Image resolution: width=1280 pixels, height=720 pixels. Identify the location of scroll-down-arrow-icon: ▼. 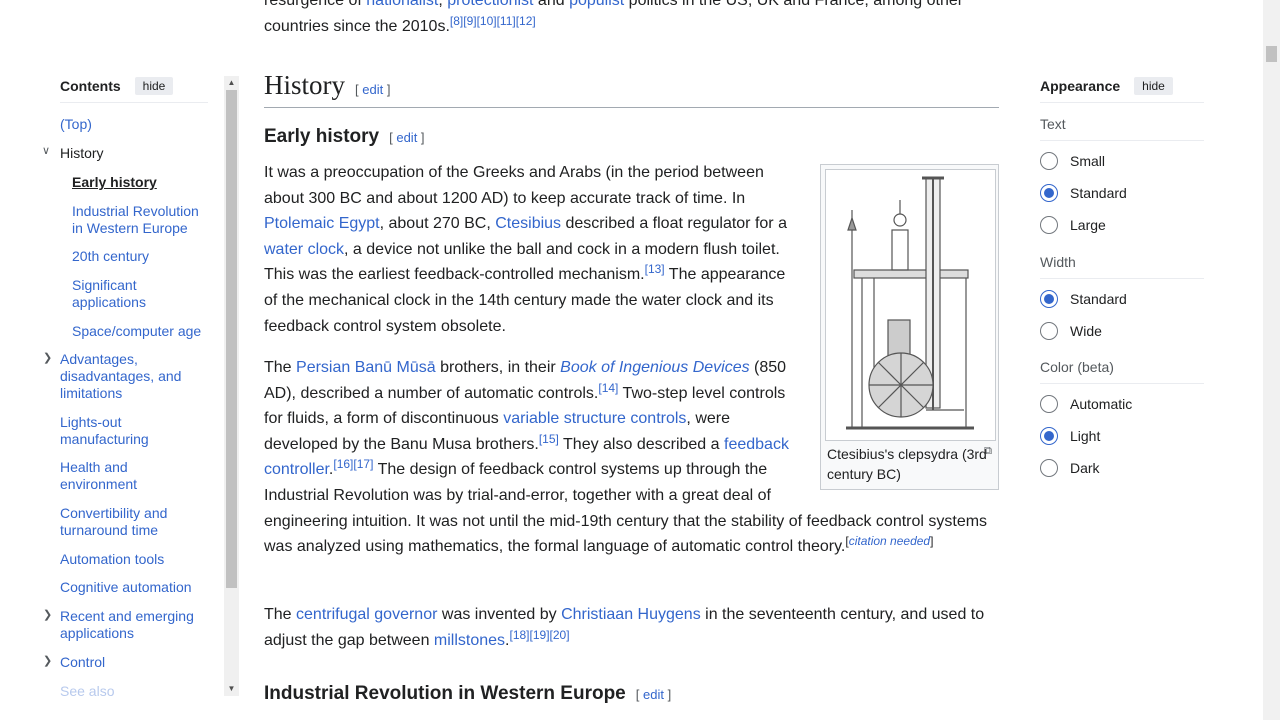
(231, 689).